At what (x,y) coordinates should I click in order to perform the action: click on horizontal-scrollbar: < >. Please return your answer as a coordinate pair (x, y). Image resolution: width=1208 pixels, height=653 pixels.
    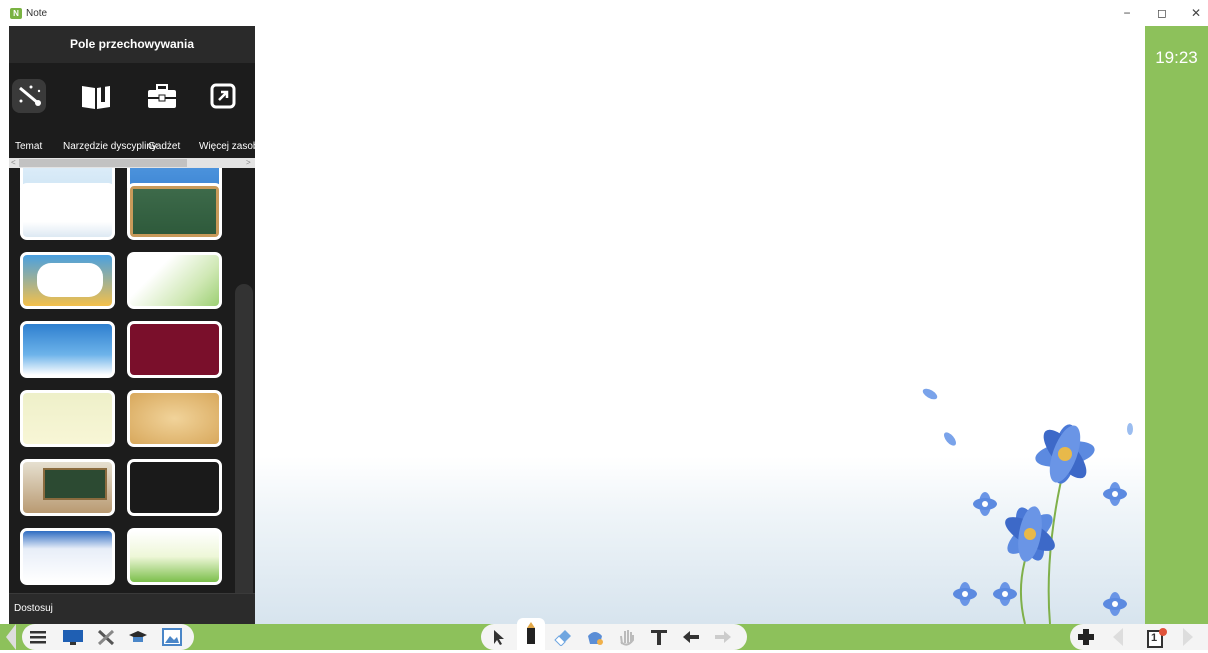
    Looking at the image, I should click on (132, 163).